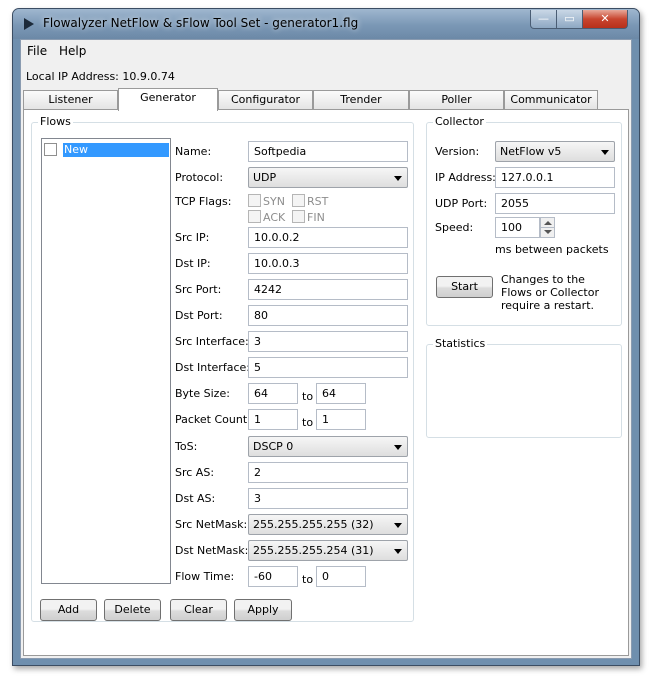 Image resolution: width=660 pixels, height=685 pixels. What do you see at coordinates (555, 203) in the screenshot?
I see `udp-port-input: 2055` at bounding box center [555, 203].